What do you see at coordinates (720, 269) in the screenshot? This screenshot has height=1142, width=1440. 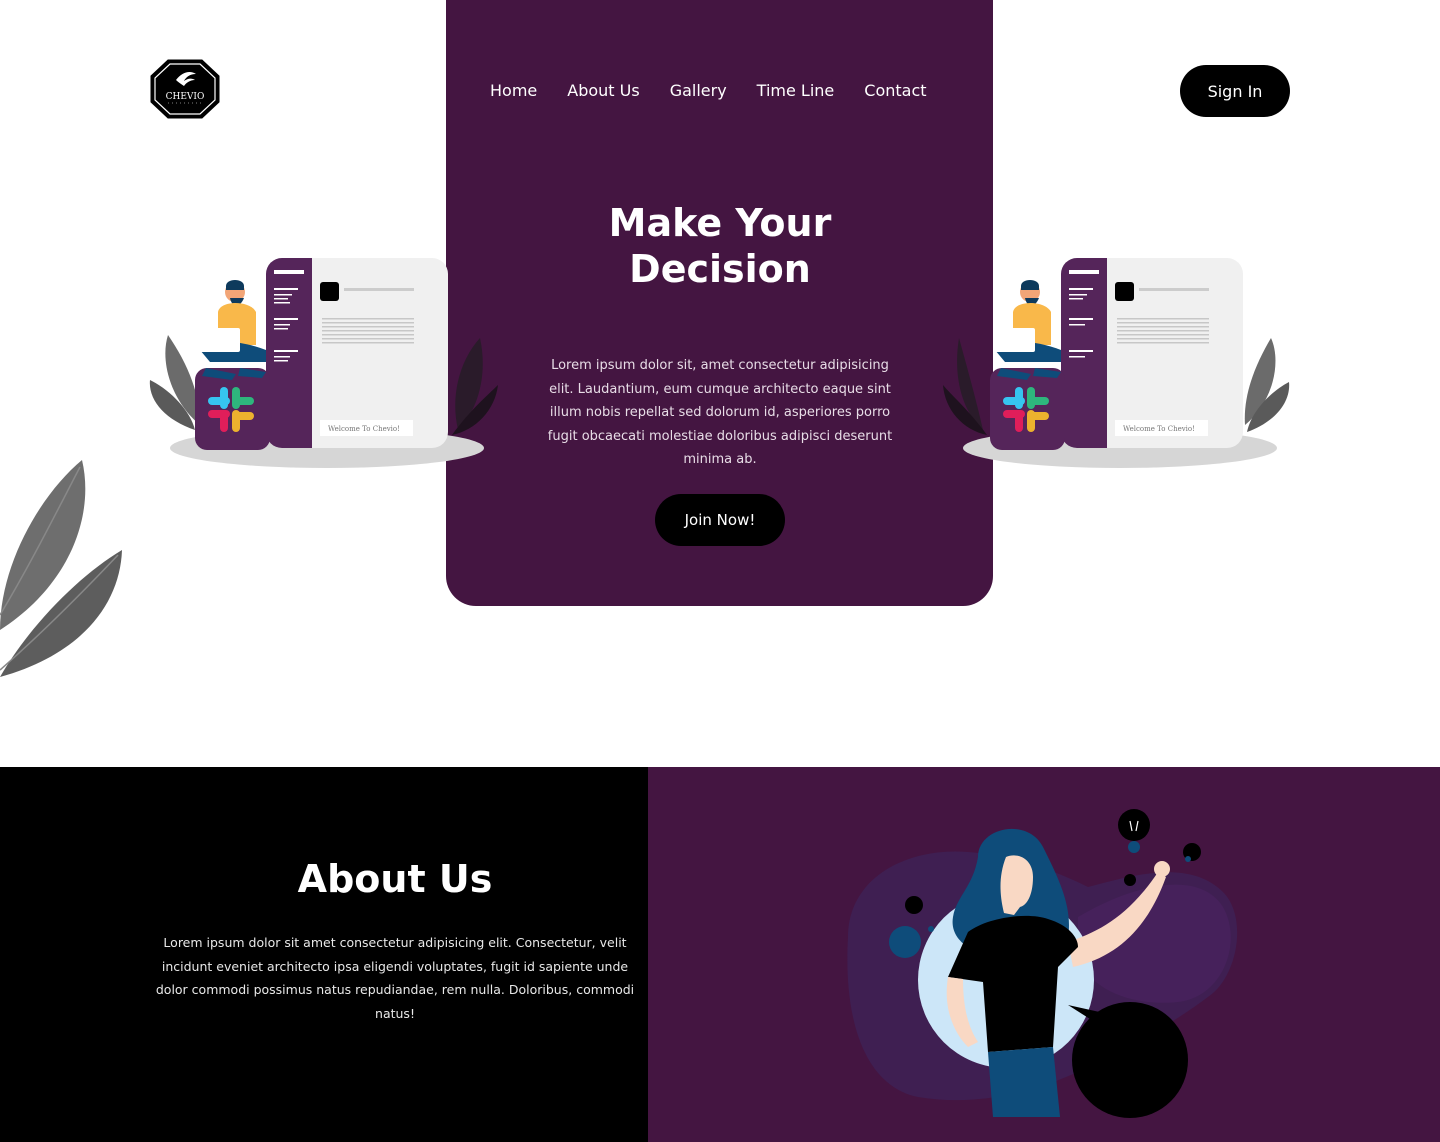 I see `hero-title-line2: Decision` at bounding box center [720, 269].